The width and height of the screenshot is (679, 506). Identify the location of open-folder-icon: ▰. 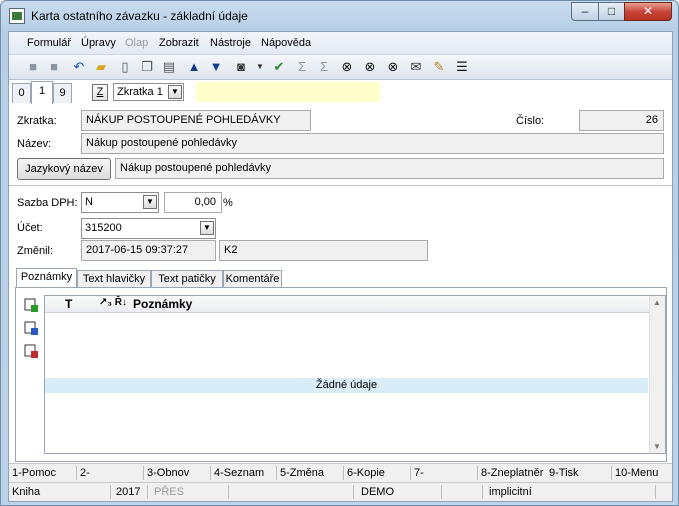
(101, 67).